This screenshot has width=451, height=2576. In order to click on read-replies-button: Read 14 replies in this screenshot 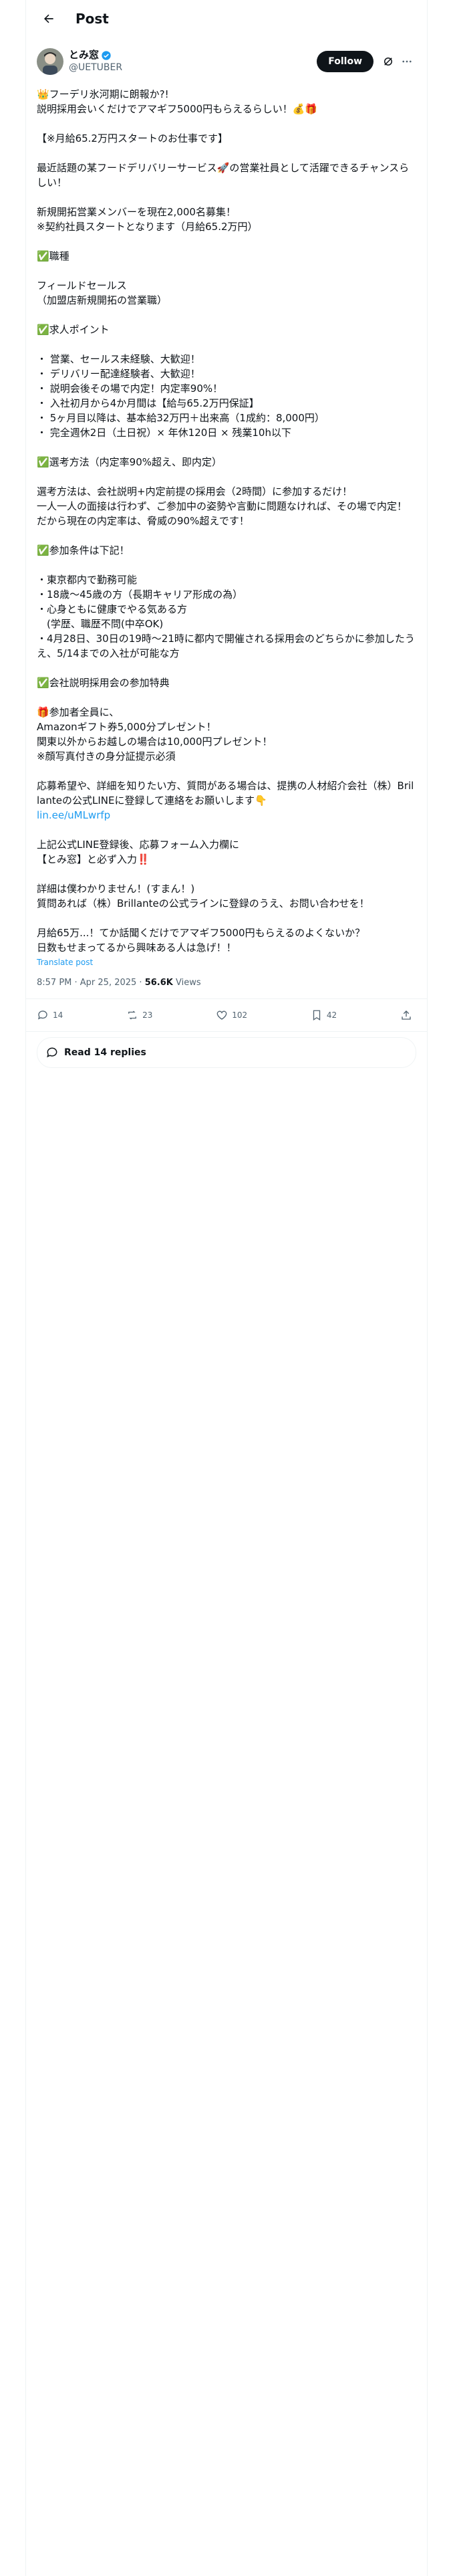, I will do `click(226, 1052)`.